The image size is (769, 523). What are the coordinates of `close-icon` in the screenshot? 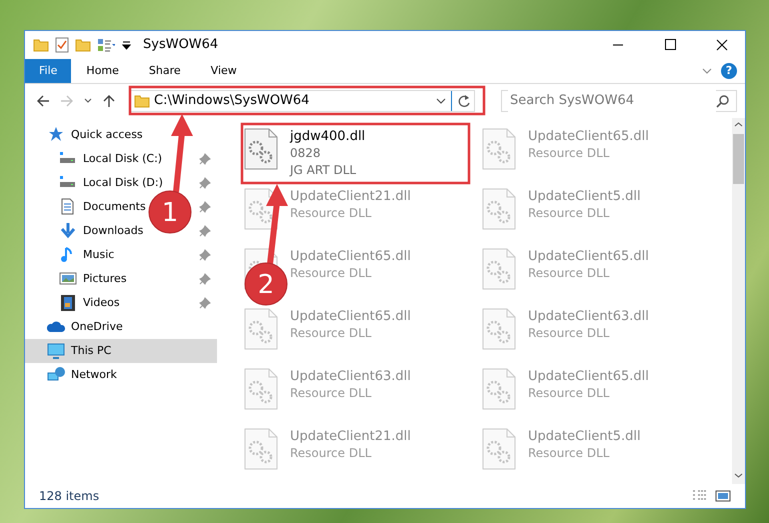 It's located at (722, 45).